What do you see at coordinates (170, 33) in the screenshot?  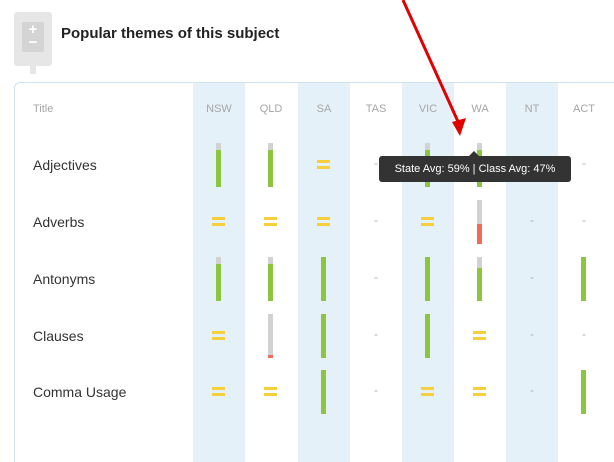 I see `section-title: Popular themes of this subject` at bounding box center [170, 33].